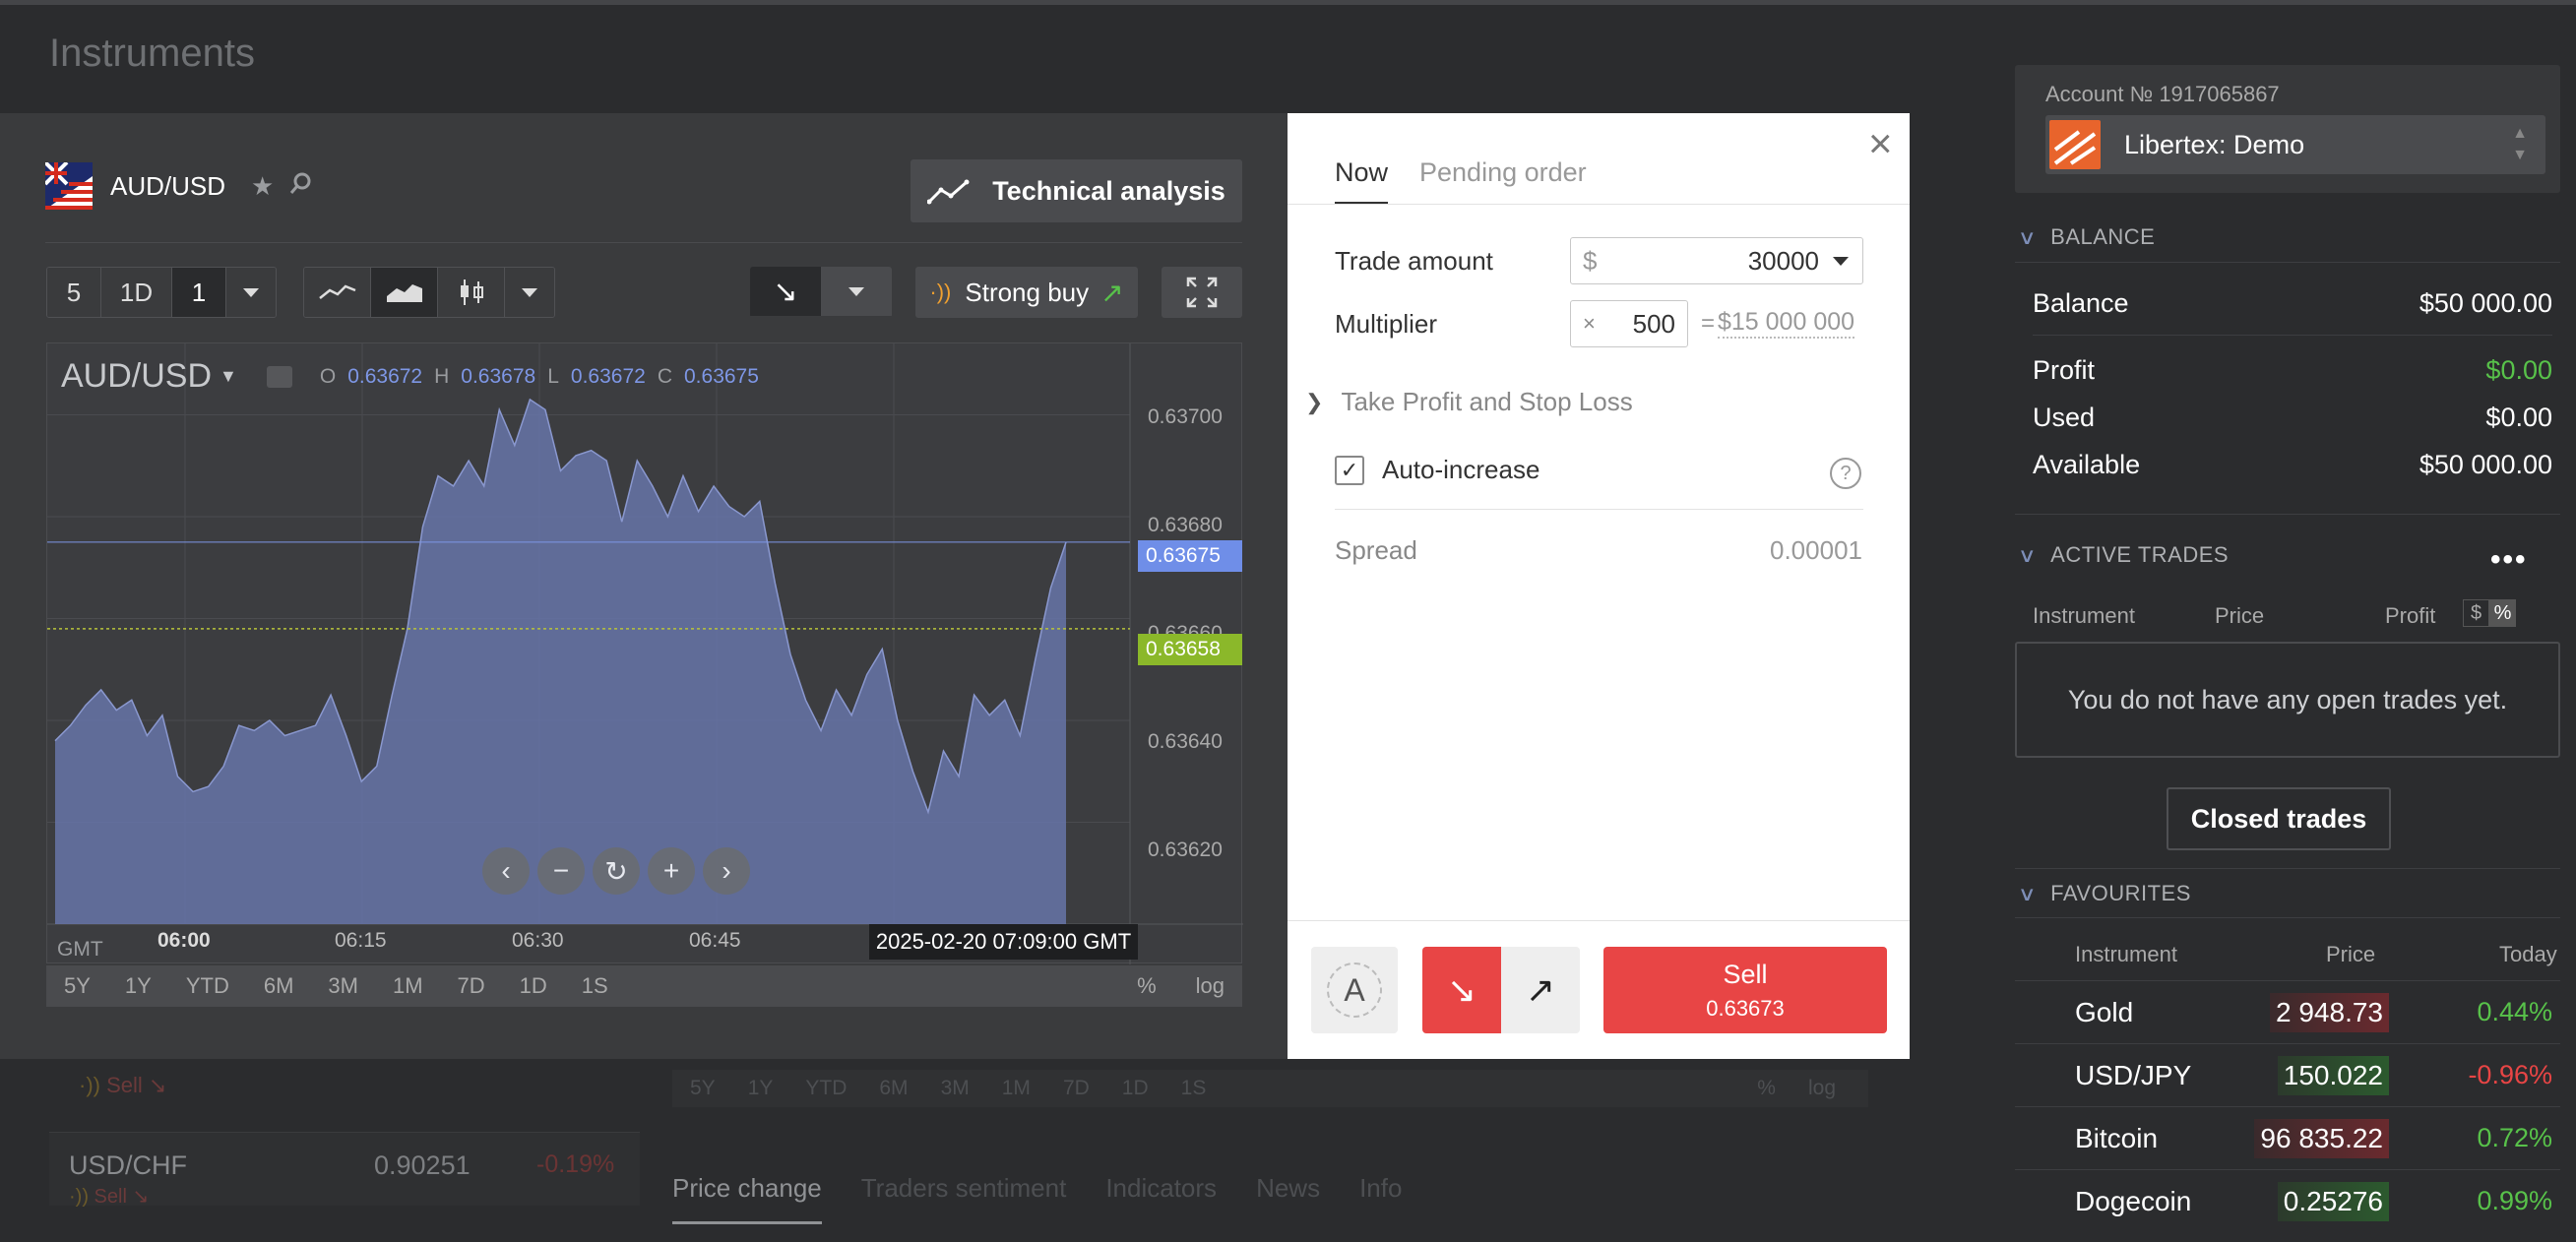 This screenshot has height=1242, width=2576. What do you see at coordinates (262, 186) in the screenshot?
I see `star-icon: ★` at bounding box center [262, 186].